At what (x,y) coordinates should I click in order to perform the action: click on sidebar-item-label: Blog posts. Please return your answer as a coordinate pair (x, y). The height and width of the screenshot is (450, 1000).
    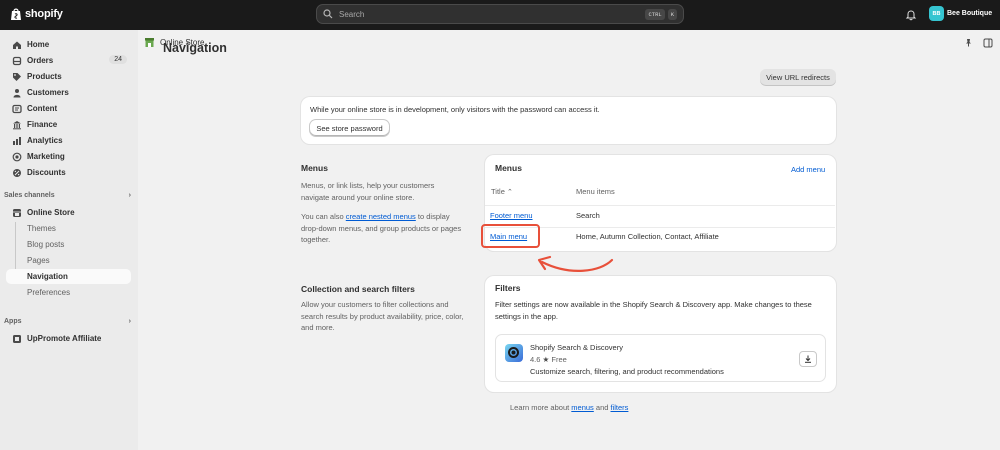
    Looking at the image, I should click on (46, 244).